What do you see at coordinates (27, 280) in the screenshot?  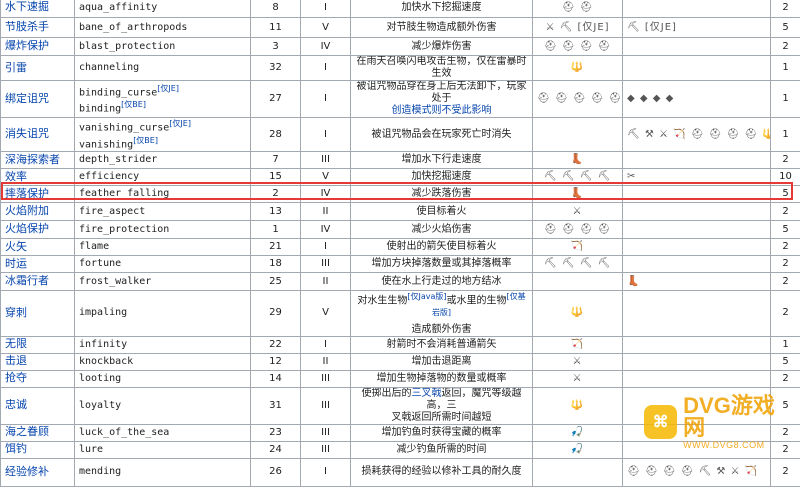 I see `enchantment-name-link: 冰霜行者` at bounding box center [27, 280].